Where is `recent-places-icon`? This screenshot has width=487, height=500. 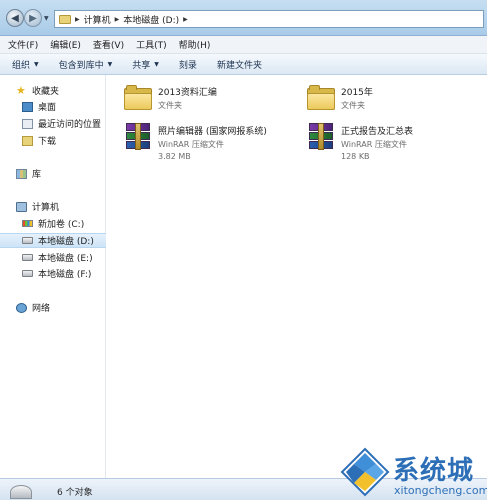 recent-places-icon is located at coordinates (27, 123).